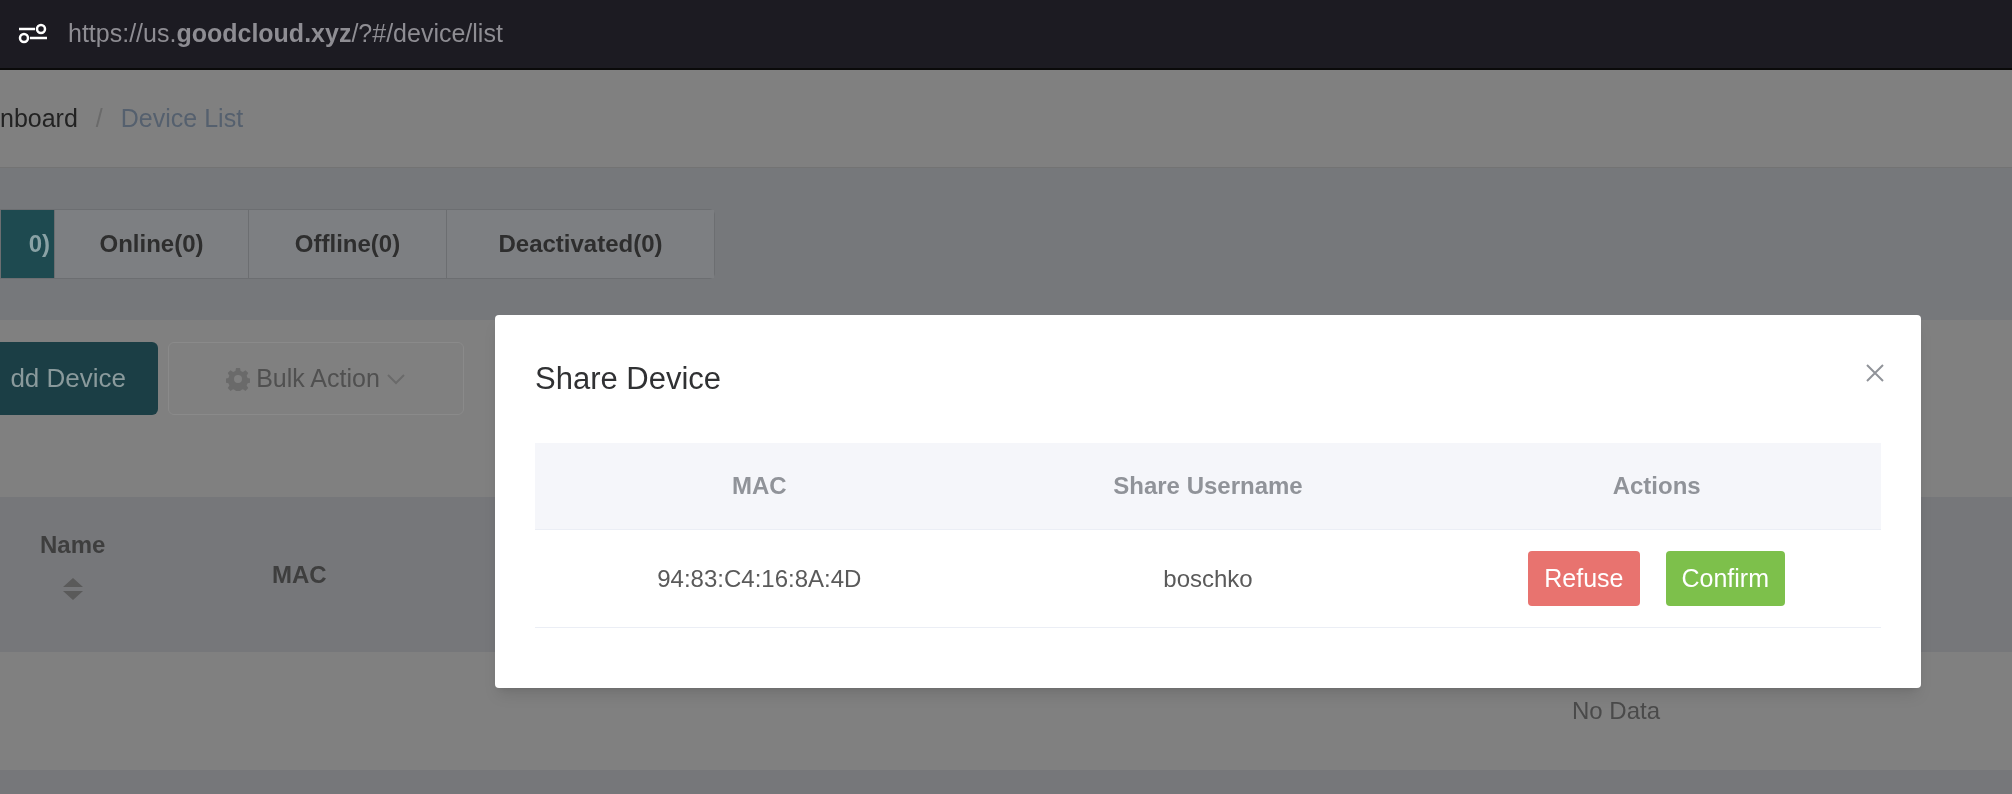  I want to click on filter-tab: Online(0), so click(151, 244).